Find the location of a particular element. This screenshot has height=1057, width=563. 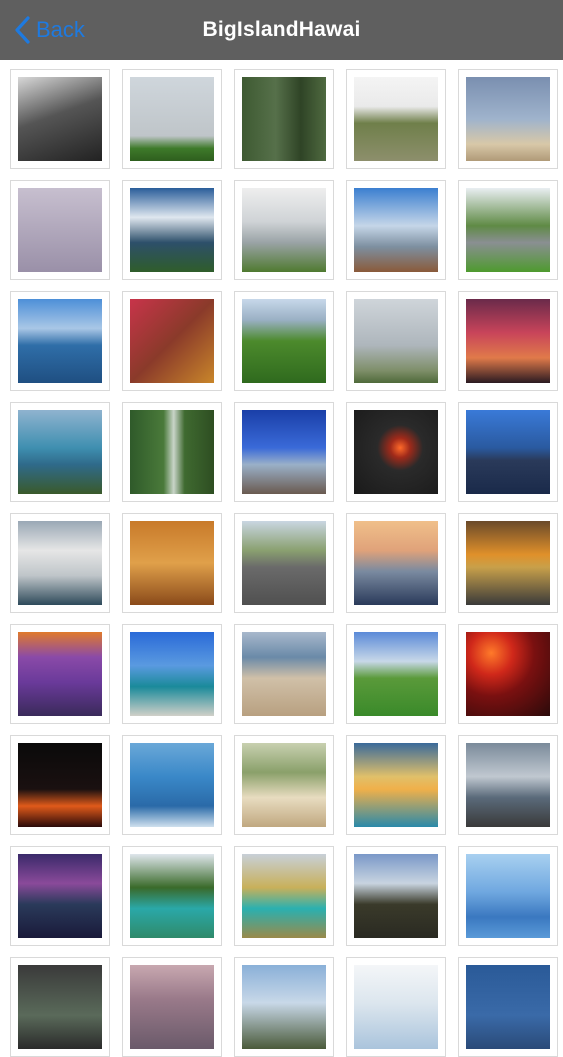

thumb-palm-silhouette is located at coordinates (60, 230).